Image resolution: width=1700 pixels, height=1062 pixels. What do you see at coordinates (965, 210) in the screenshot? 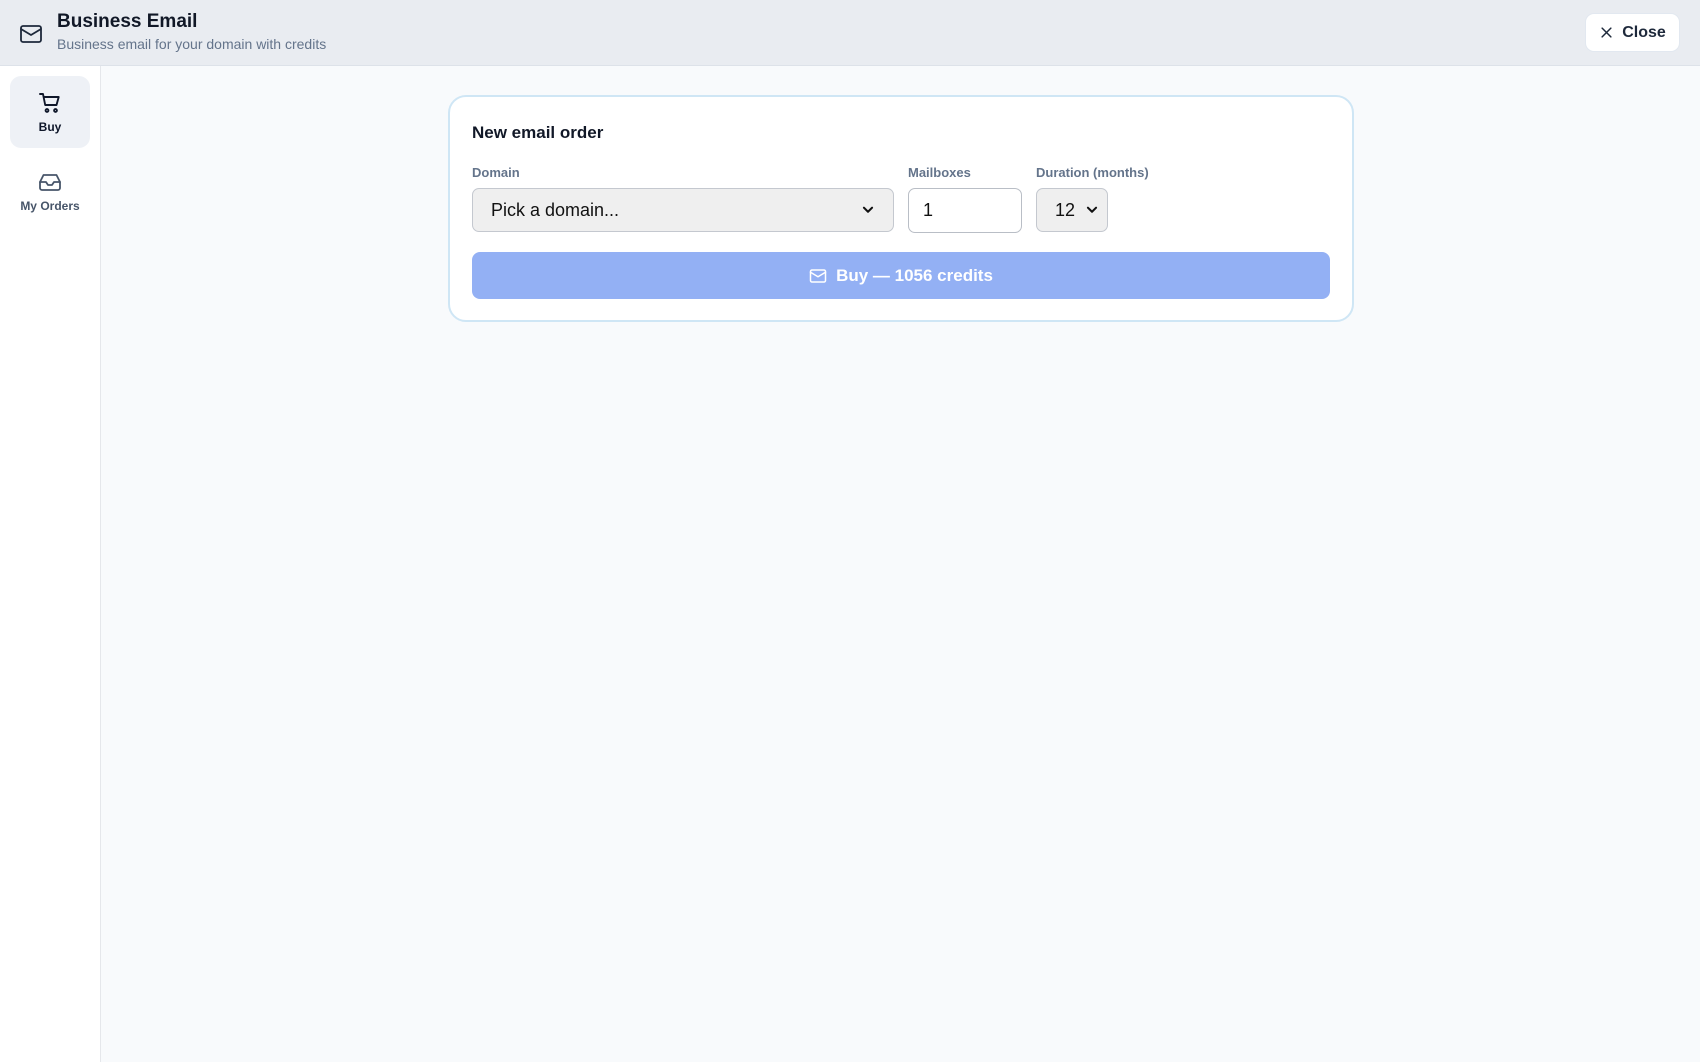
I see `mailboxes-input: 1` at bounding box center [965, 210].